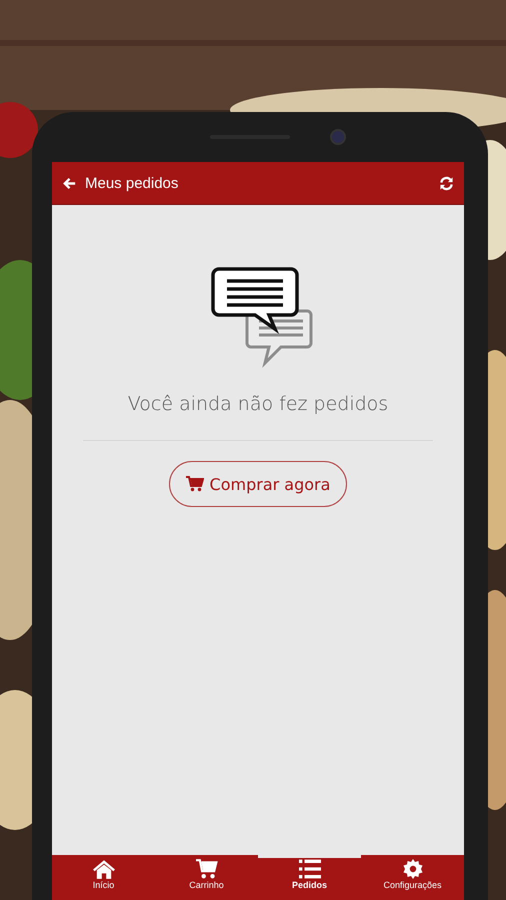 The width and height of the screenshot is (506, 900). What do you see at coordinates (258, 484) in the screenshot?
I see `buy-now-button: Comprar agora` at bounding box center [258, 484].